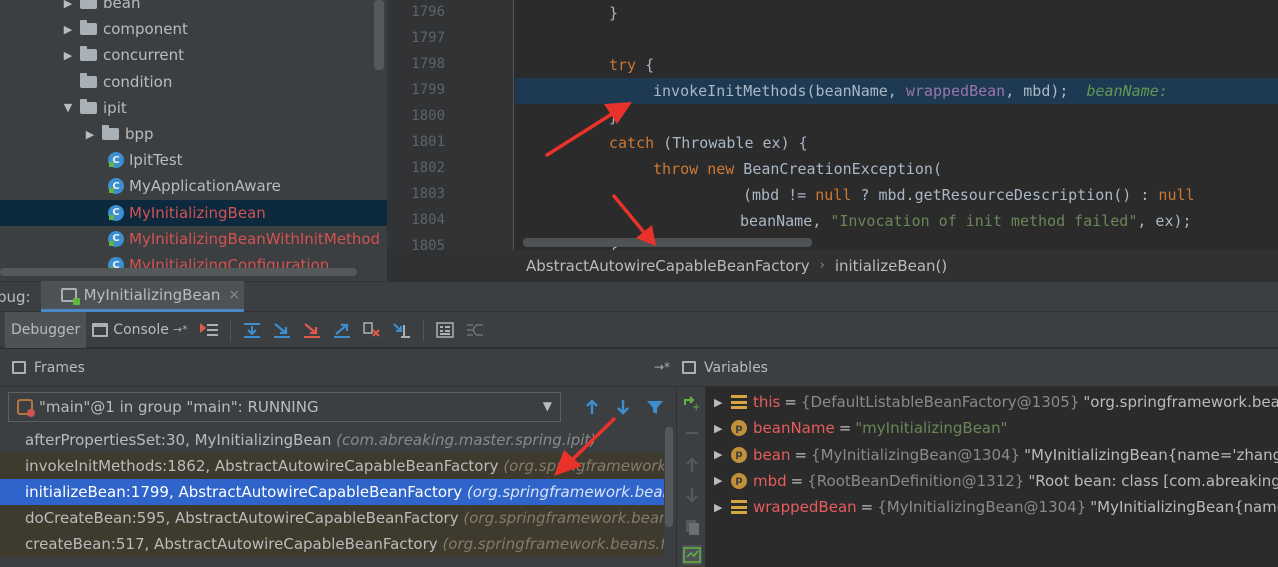 The image size is (1278, 567). Describe the element at coordinates (139, 330) in the screenshot. I see `tab-console: Console →*` at that location.